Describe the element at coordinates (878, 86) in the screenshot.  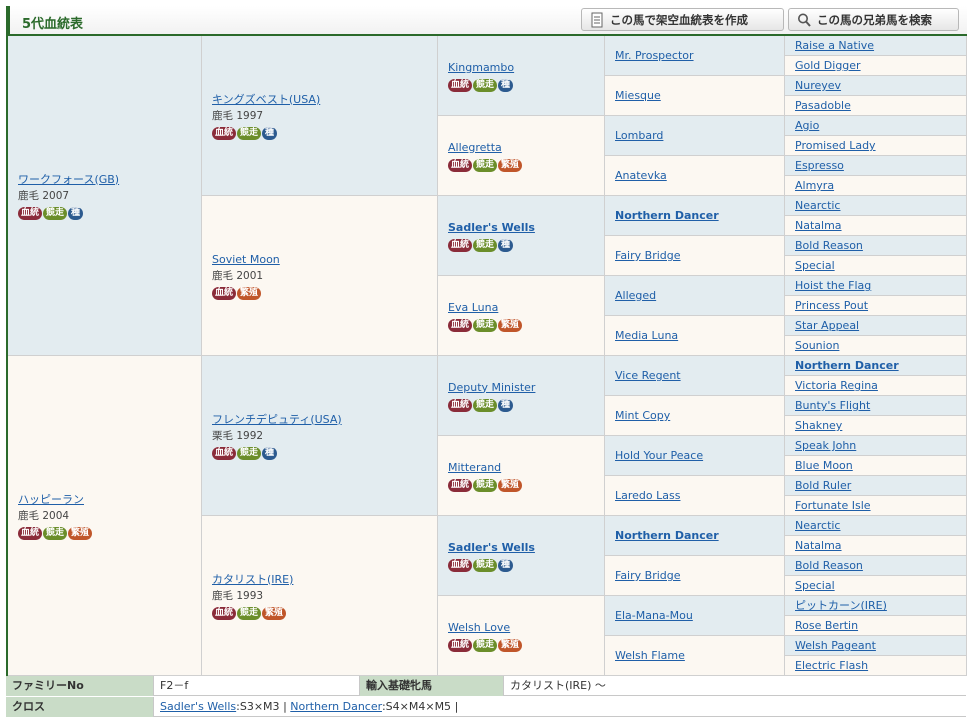
I see `horse-name-link: Nureyev` at that location.